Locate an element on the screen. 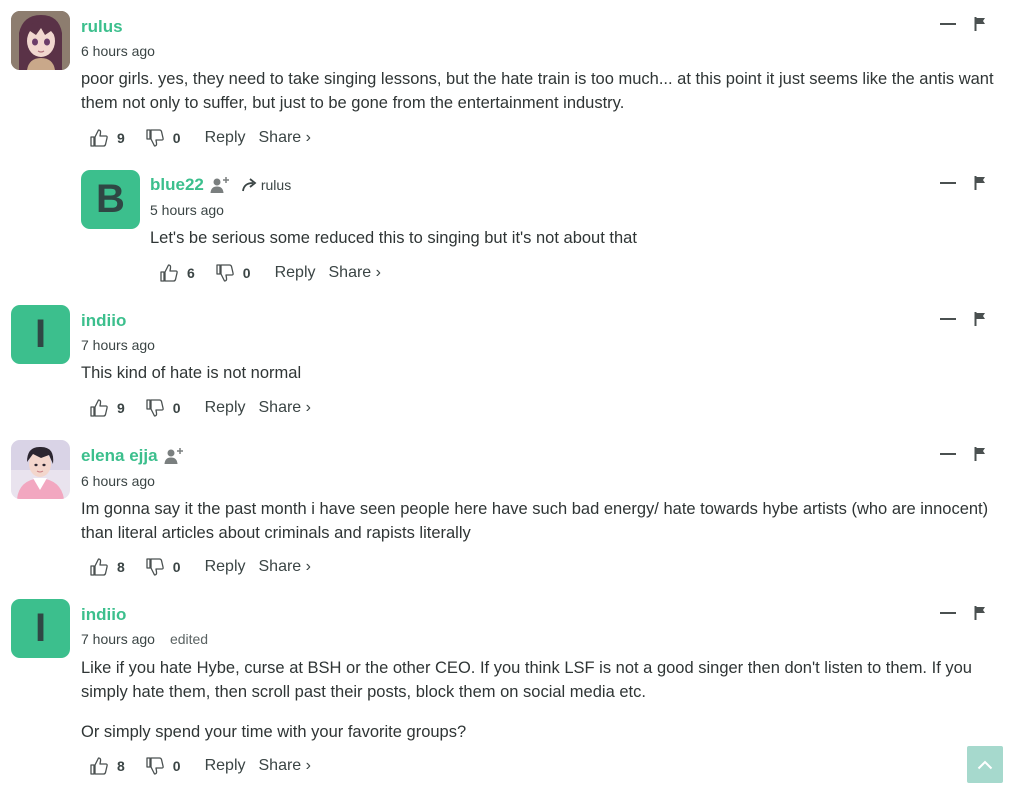  chevron-up-icon is located at coordinates (985, 764).